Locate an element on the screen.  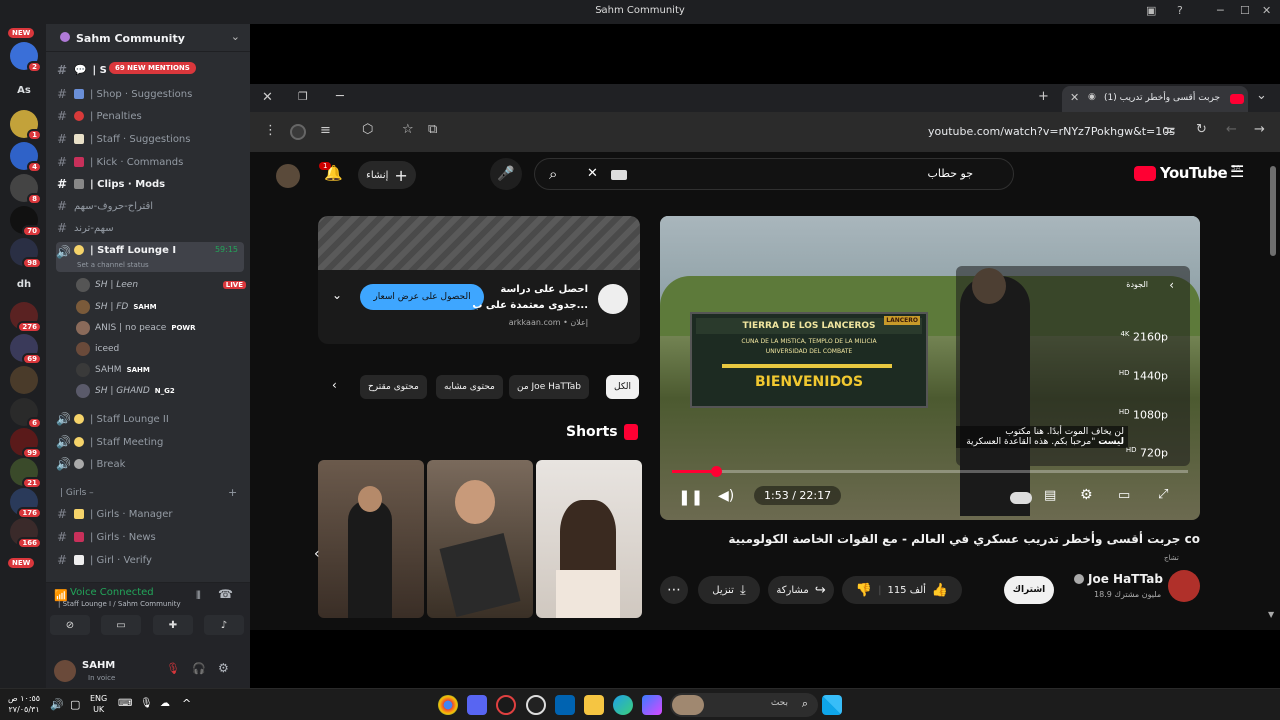
obs-icon is located at coordinates (536, 705).